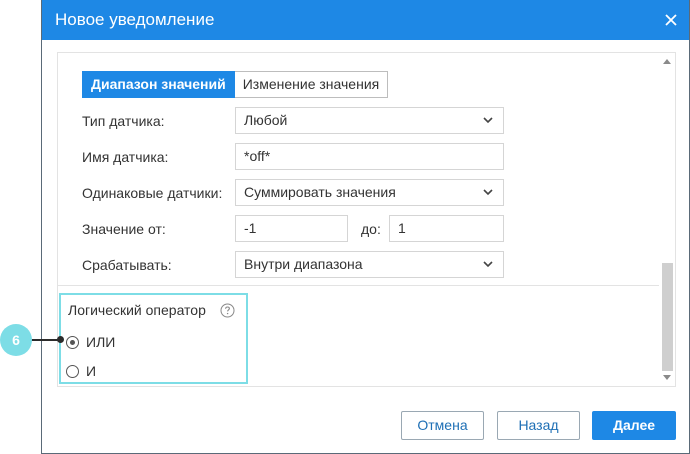  Describe the element at coordinates (359, 285) in the screenshot. I see `section-divider` at that location.